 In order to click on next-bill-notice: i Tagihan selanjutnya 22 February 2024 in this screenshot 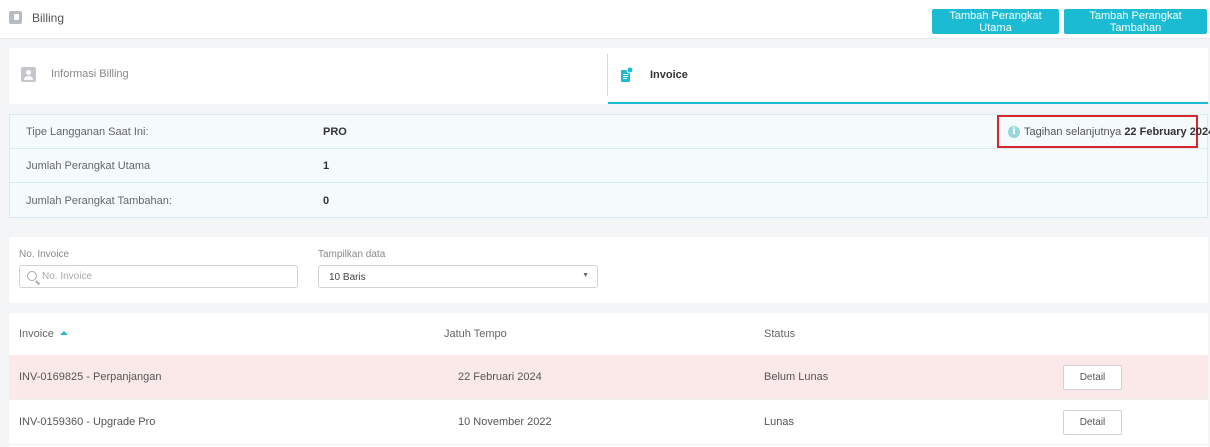, I will do `click(1103, 131)`.